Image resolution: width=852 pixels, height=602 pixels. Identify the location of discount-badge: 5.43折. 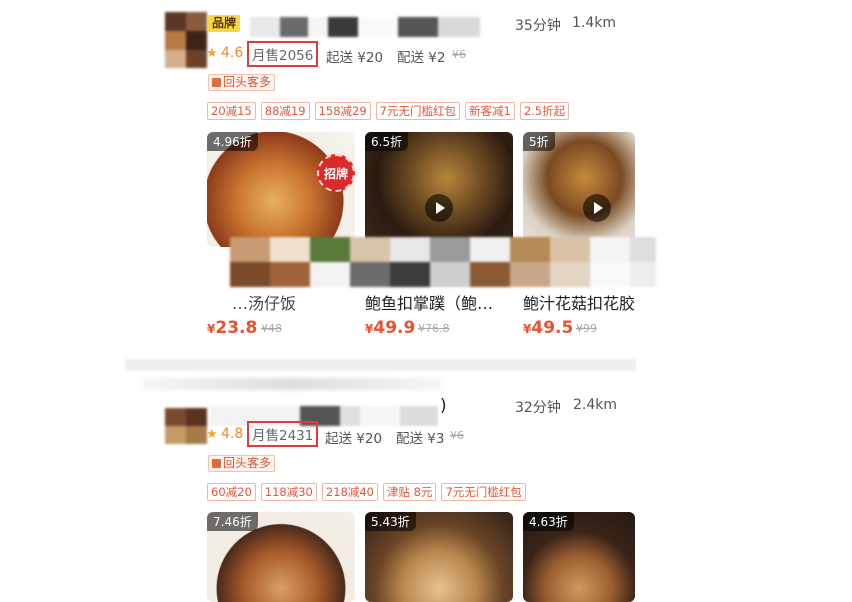
(390, 521).